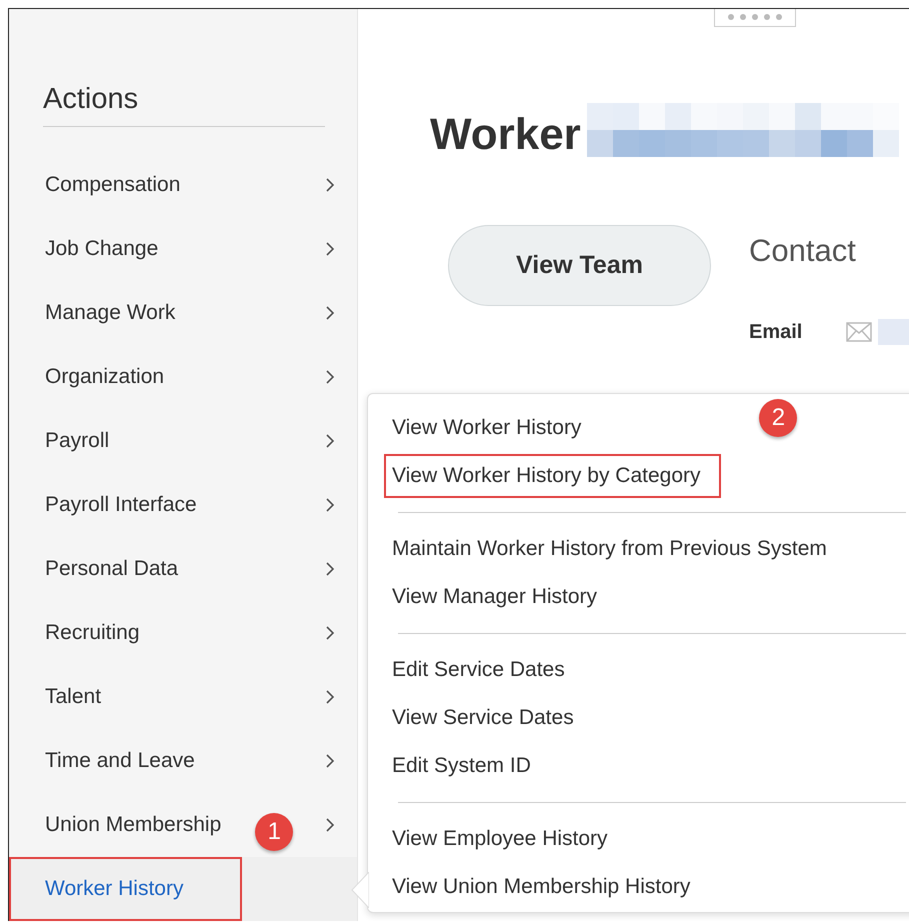 The height and width of the screenshot is (922, 909). Describe the element at coordinates (102, 377) in the screenshot. I see `sidebar-item: Organization` at that location.